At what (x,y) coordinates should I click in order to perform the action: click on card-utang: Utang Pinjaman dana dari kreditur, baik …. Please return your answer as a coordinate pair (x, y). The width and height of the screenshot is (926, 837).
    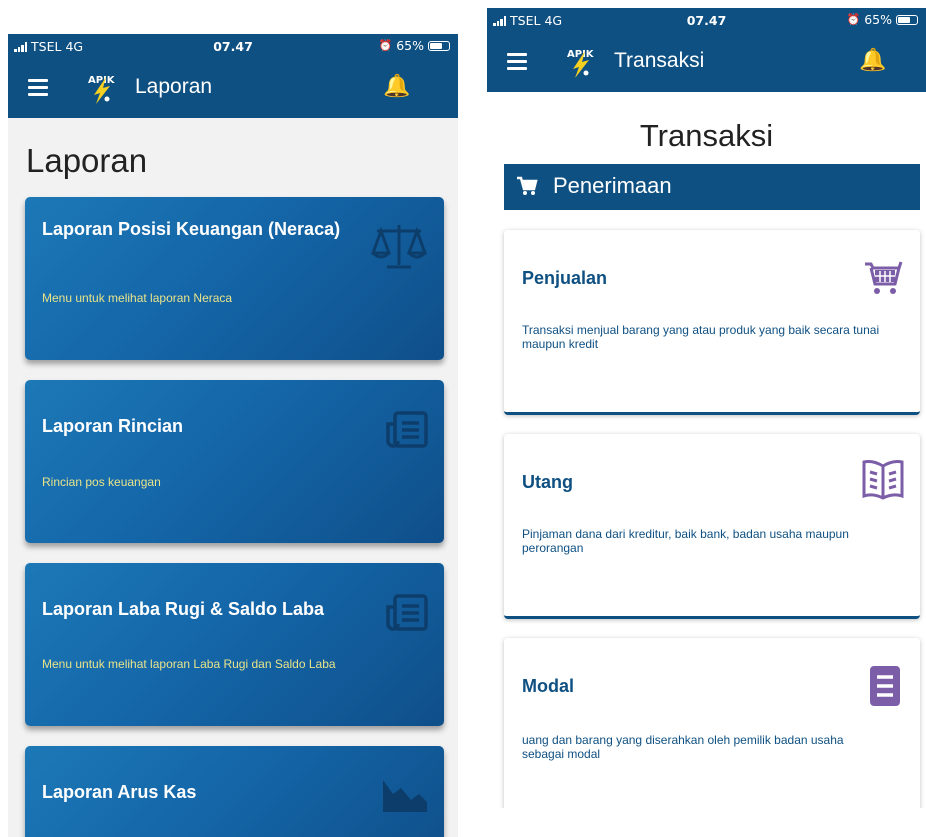
    Looking at the image, I should click on (712, 526).